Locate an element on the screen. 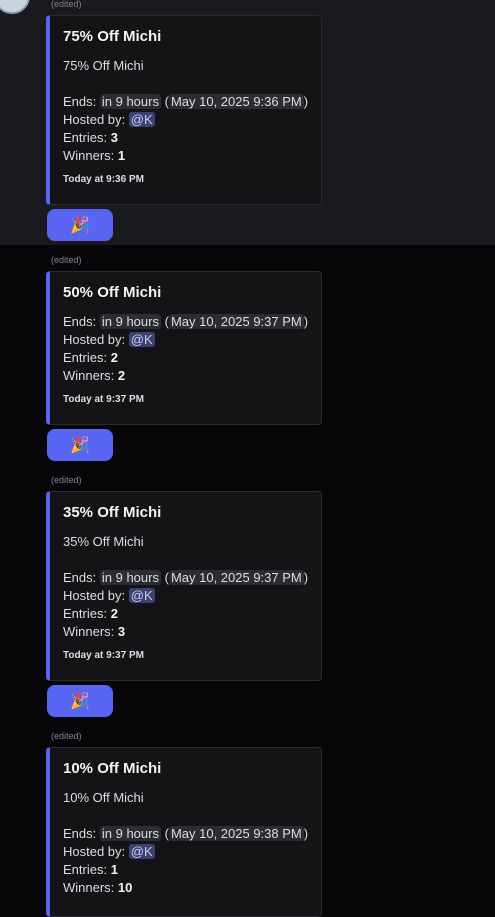 The image size is (495, 917). entries-value: 1 is located at coordinates (114, 869).